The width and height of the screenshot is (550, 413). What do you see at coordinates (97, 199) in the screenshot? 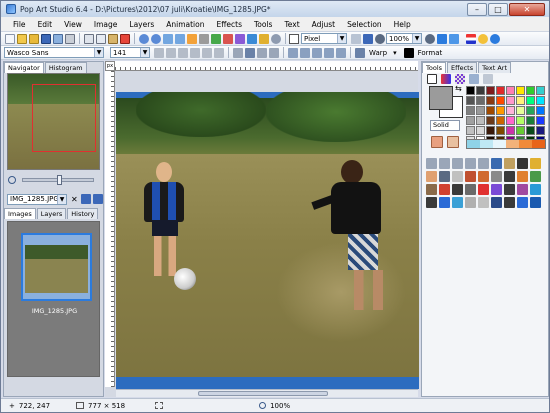
I see `image-next-icon` at bounding box center [97, 199].